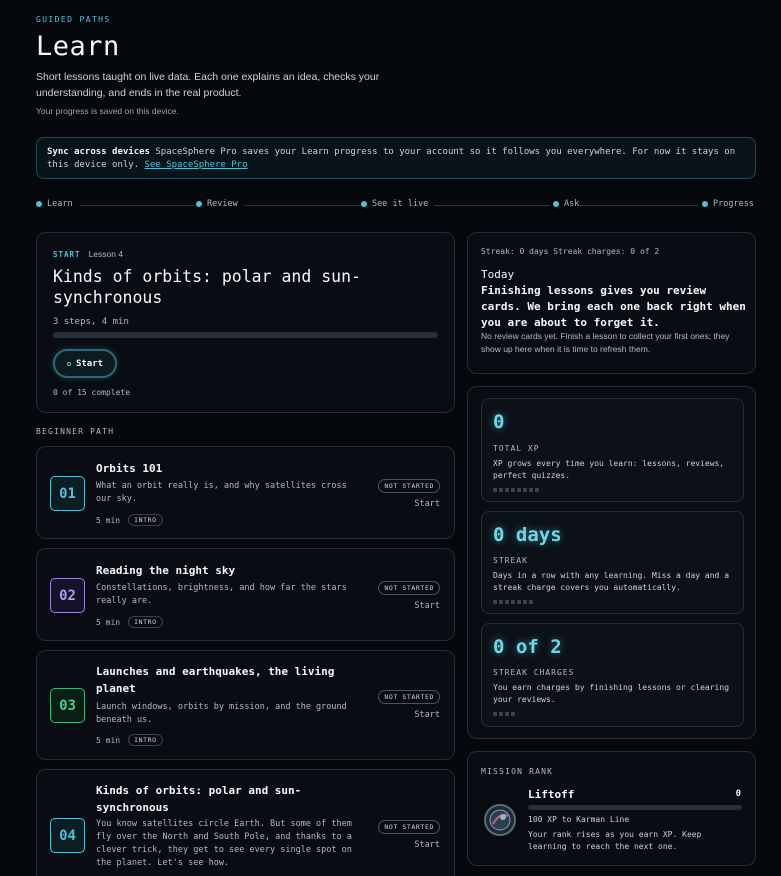  I want to click on page-eyebrow: GUIDED PATHS, so click(73, 19).